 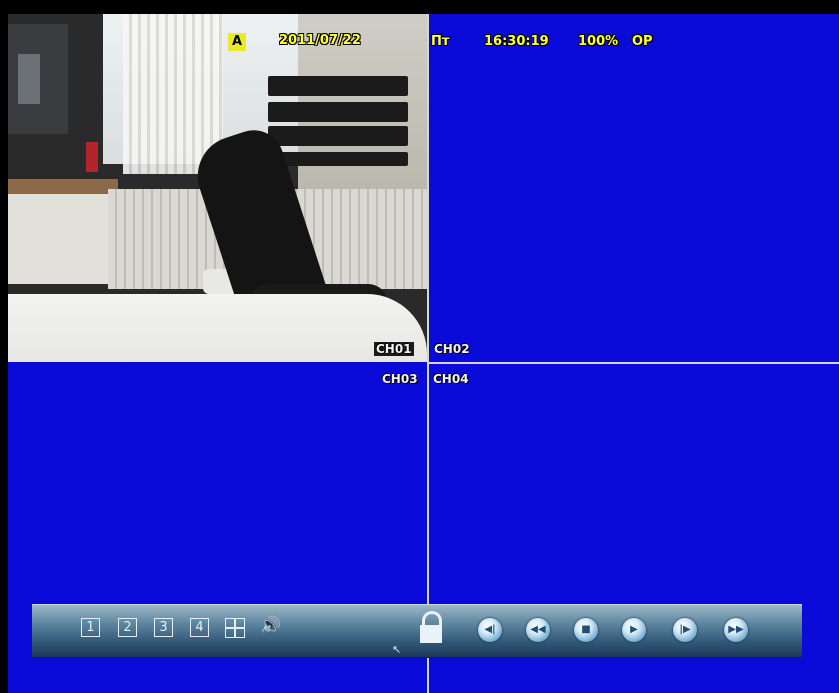 What do you see at coordinates (451, 379) in the screenshot?
I see `channel-label-ch04: CH04` at bounding box center [451, 379].